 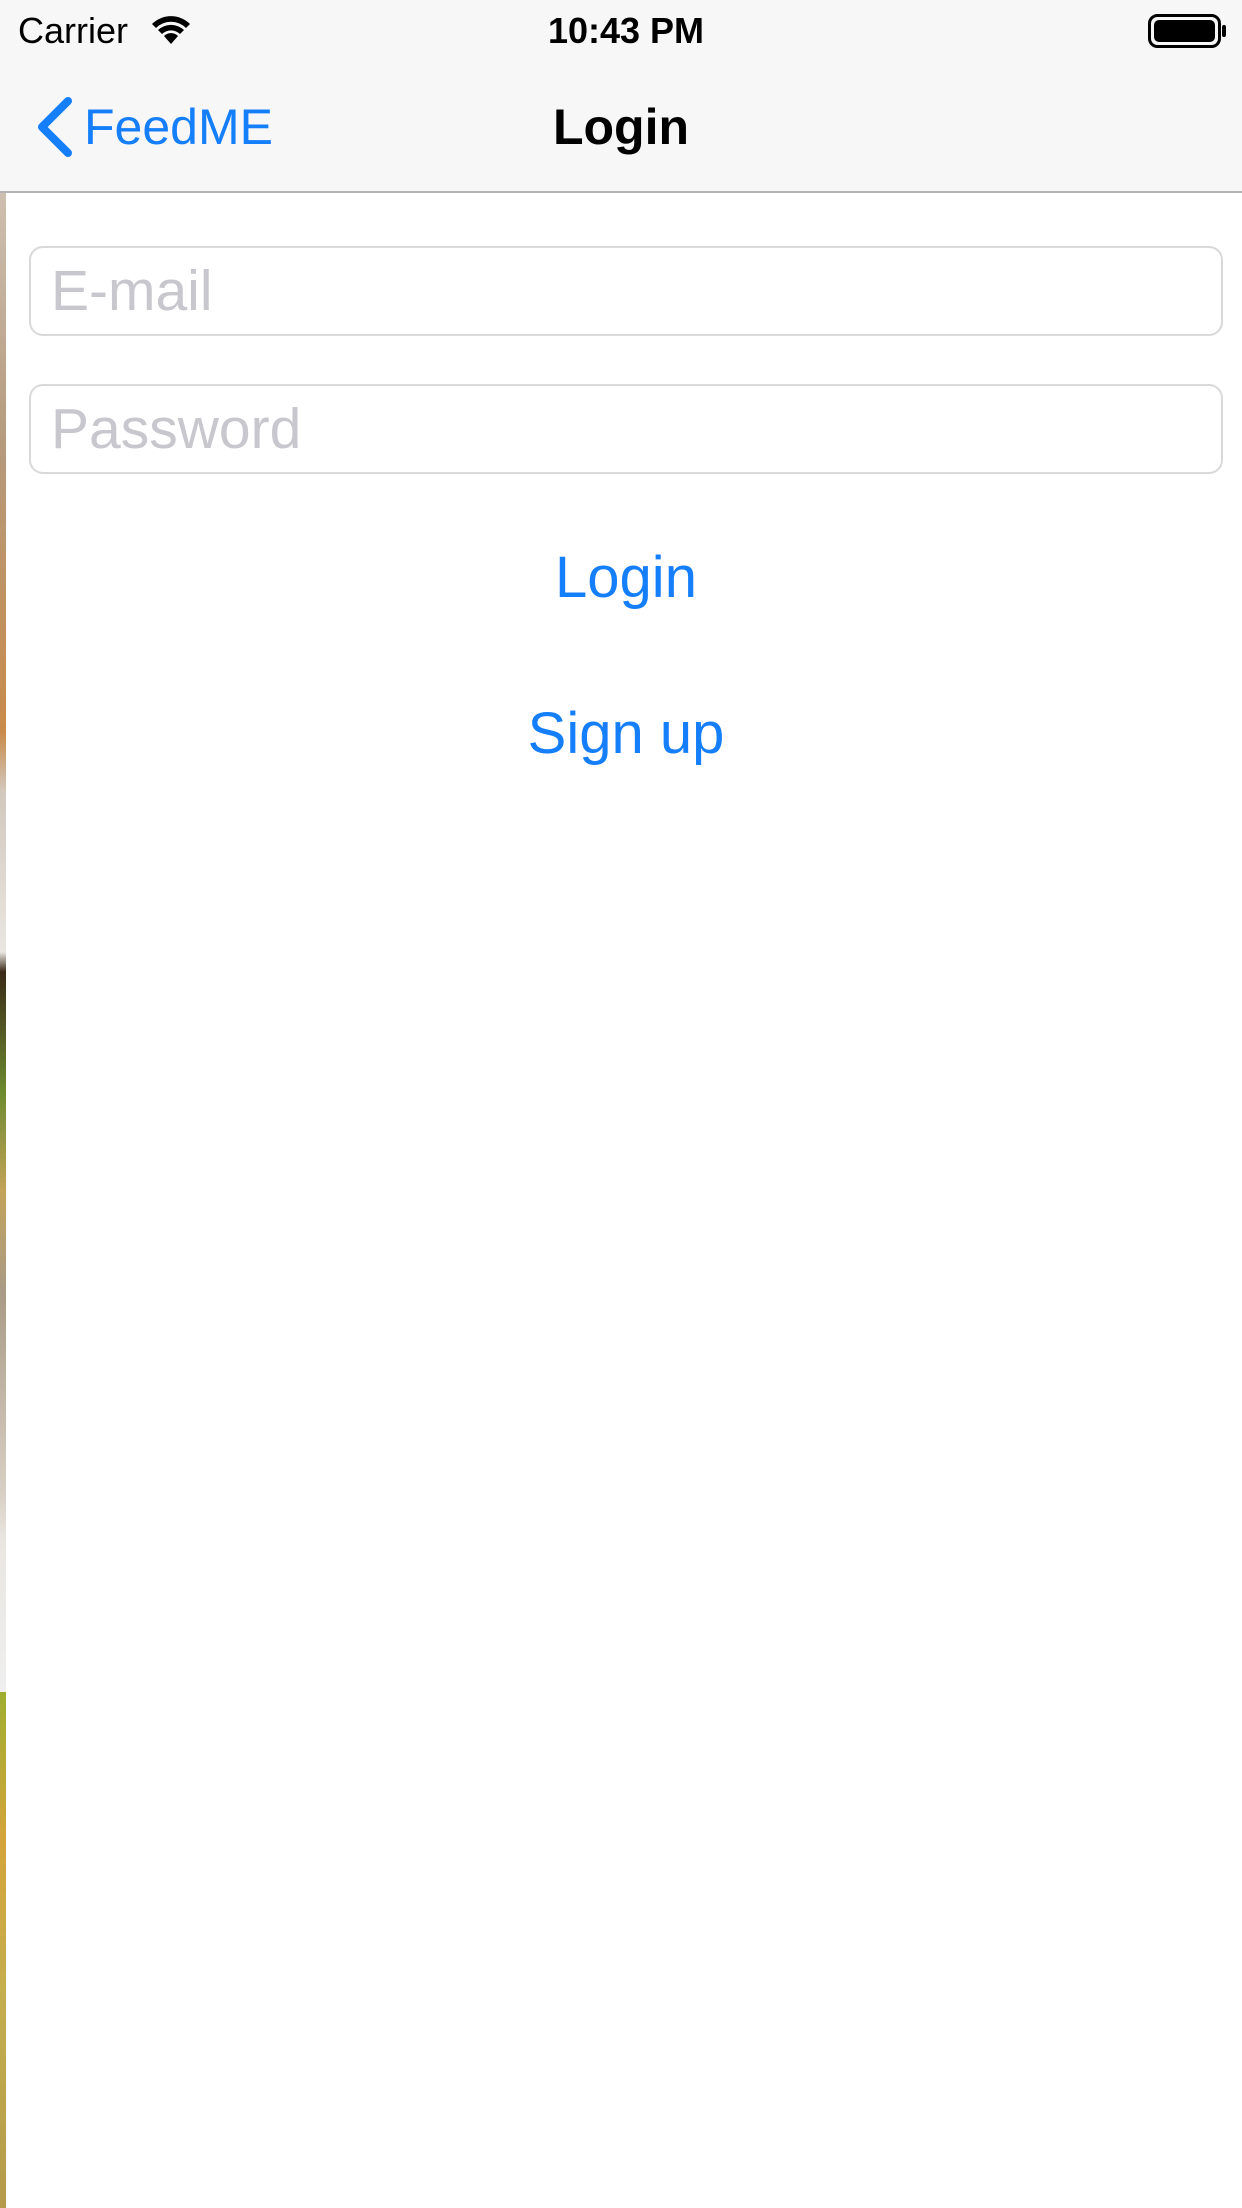 I want to click on email-field, so click(x=626, y=291).